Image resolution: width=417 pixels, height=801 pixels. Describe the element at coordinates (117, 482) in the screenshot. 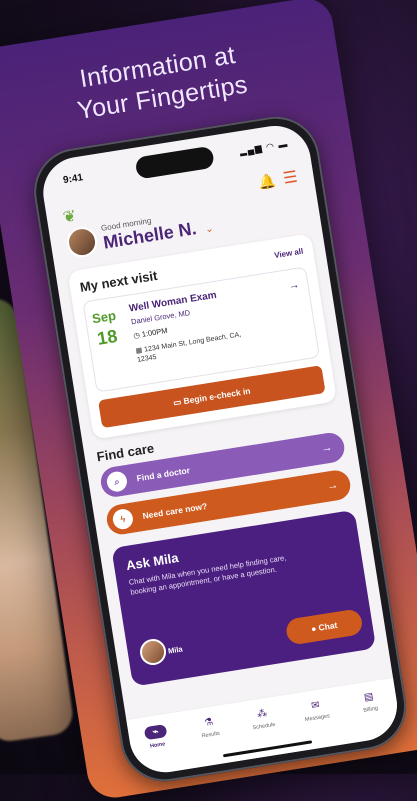

I see `search-icon: ⌕` at that location.